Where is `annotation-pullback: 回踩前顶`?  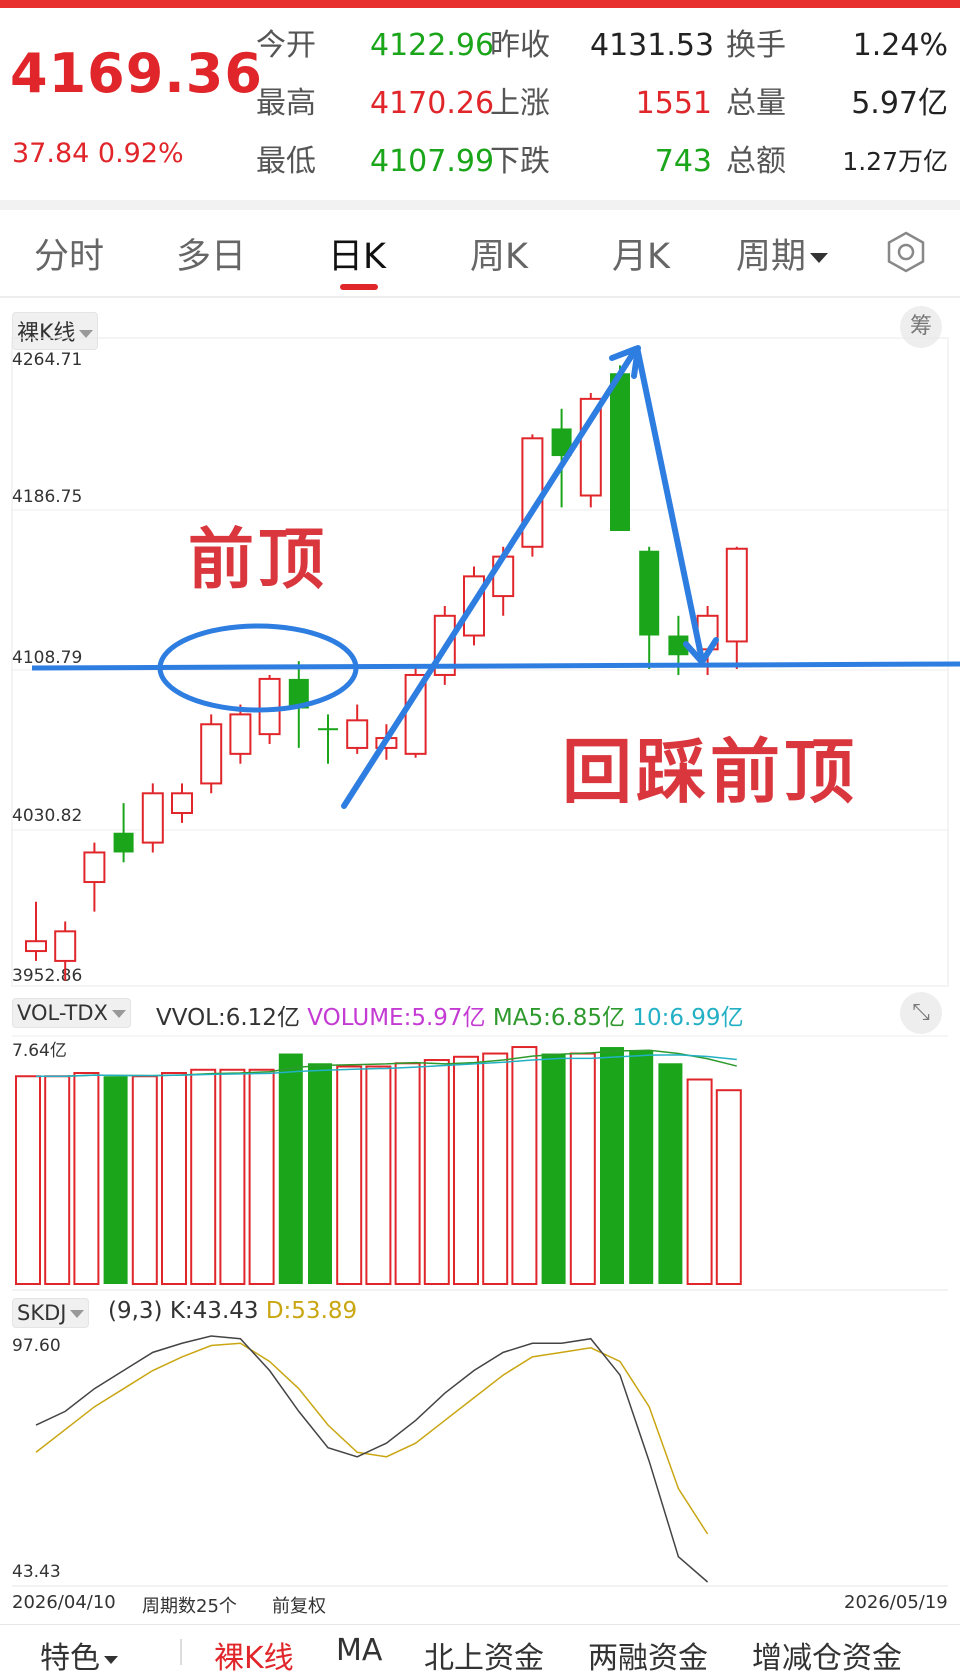
annotation-pullback: 回踩前顶 is located at coordinates (710, 772).